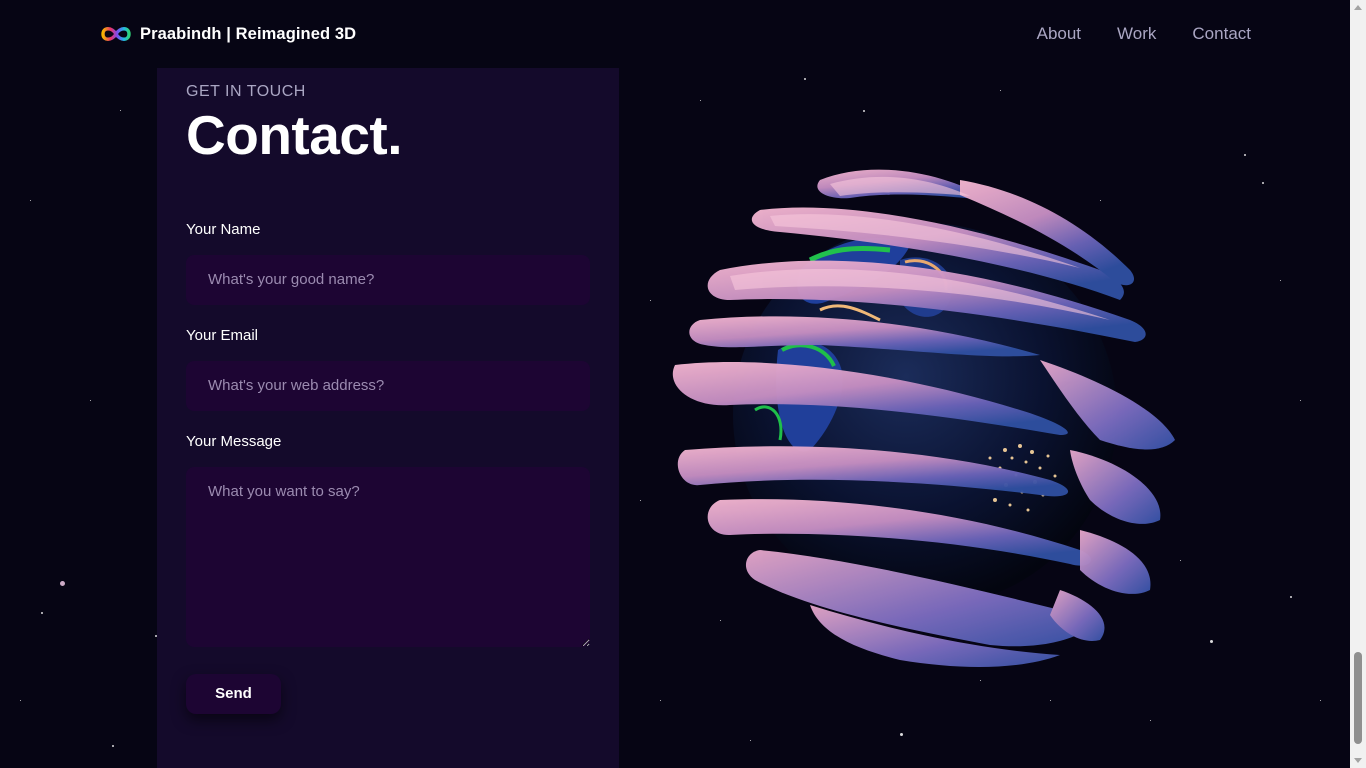 The height and width of the screenshot is (768, 1366). Describe the element at coordinates (116, 34) in the screenshot. I see `infinity-logo-icon` at that location.